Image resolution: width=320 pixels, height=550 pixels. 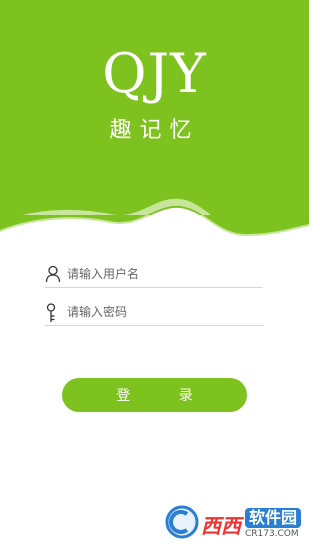 I want to click on watermark: 西西 软件园 CR173.COM, so click(x=233, y=524).